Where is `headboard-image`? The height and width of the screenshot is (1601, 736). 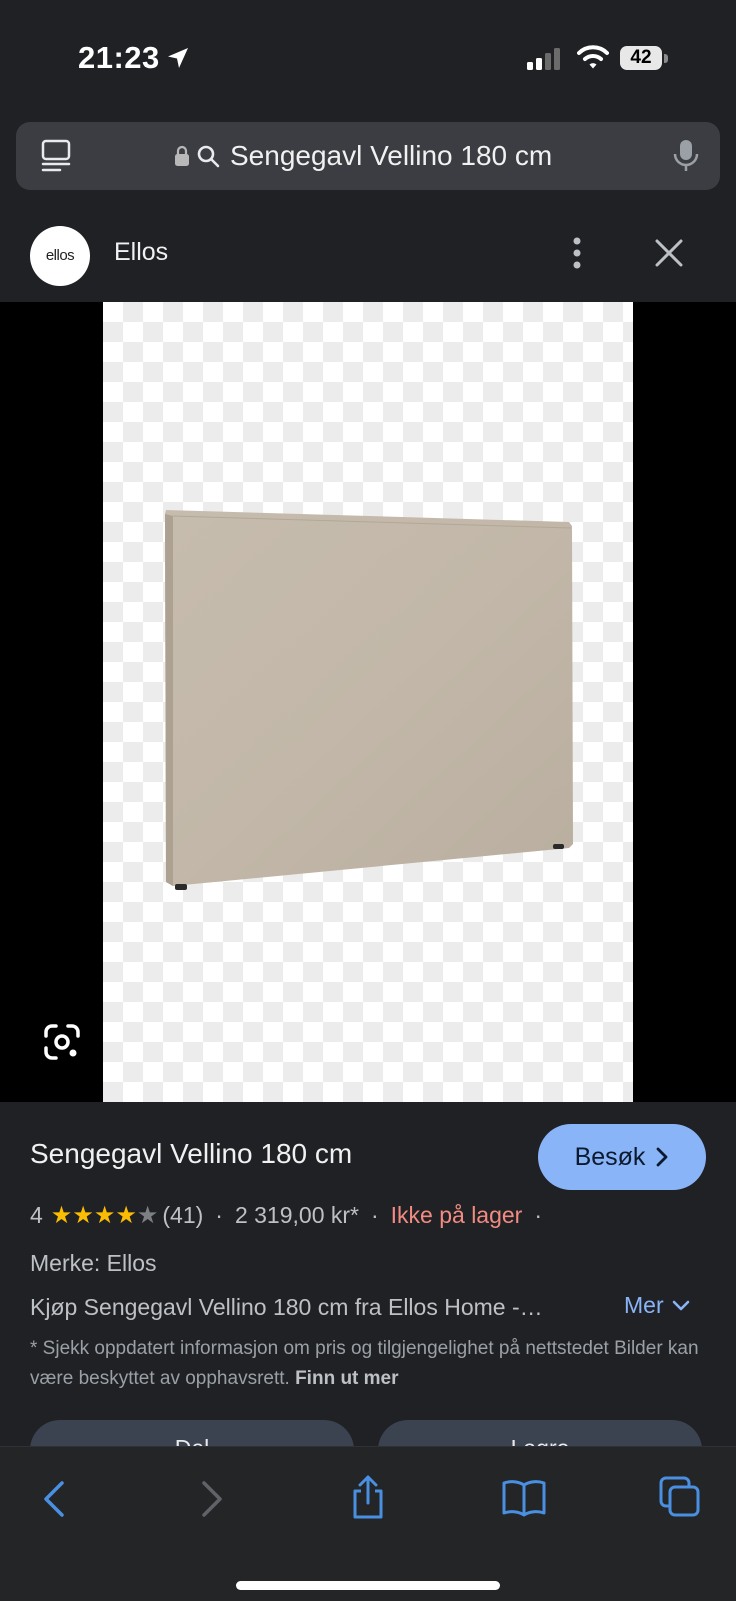
headboard-image is located at coordinates (369, 700).